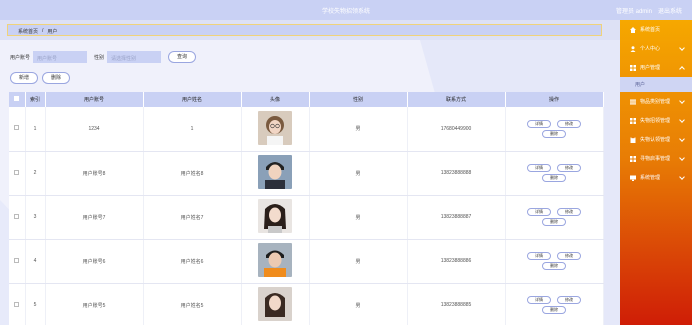 This screenshot has width=692, height=325. I want to click on monitor-icon, so click(633, 178).